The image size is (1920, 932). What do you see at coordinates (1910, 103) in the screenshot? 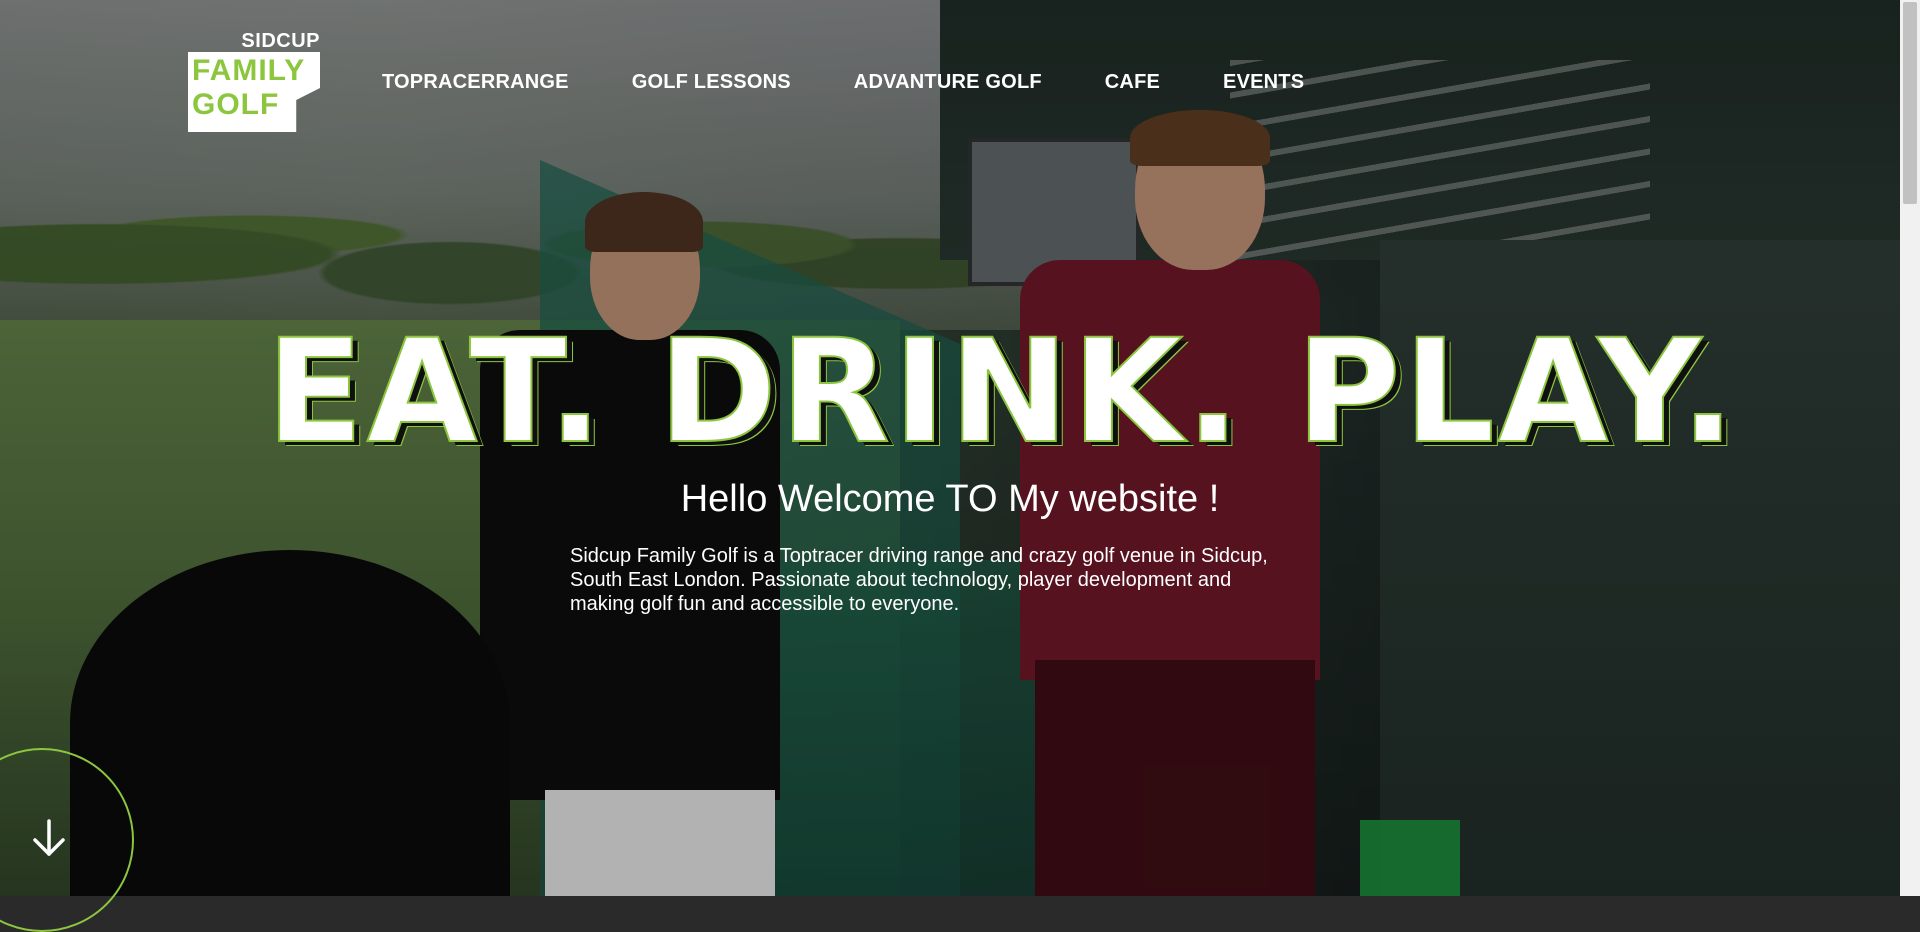
I see `scrollbar-thumb` at bounding box center [1910, 103].